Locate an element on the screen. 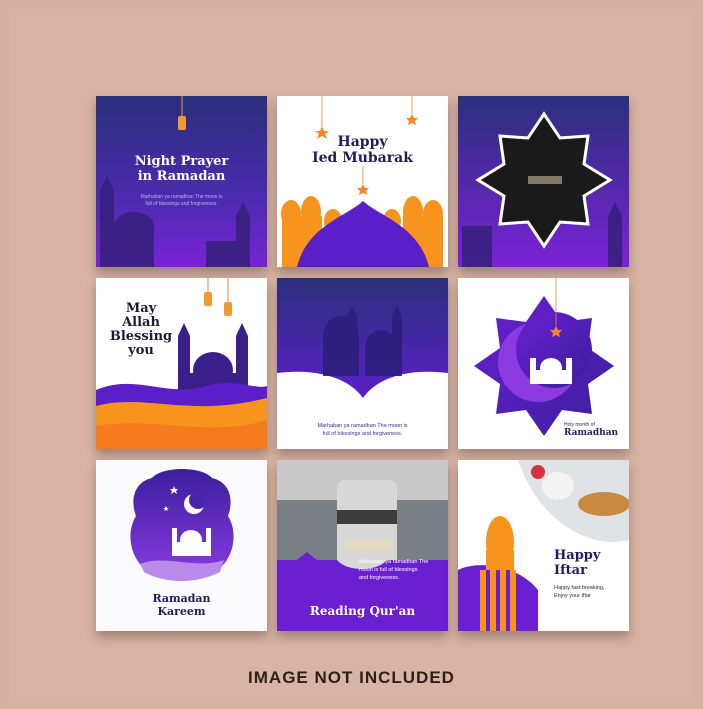 This screenshot has width=703, height=709. happy-iftar-title: Happy Iftar is located at coordinates (577, 563).